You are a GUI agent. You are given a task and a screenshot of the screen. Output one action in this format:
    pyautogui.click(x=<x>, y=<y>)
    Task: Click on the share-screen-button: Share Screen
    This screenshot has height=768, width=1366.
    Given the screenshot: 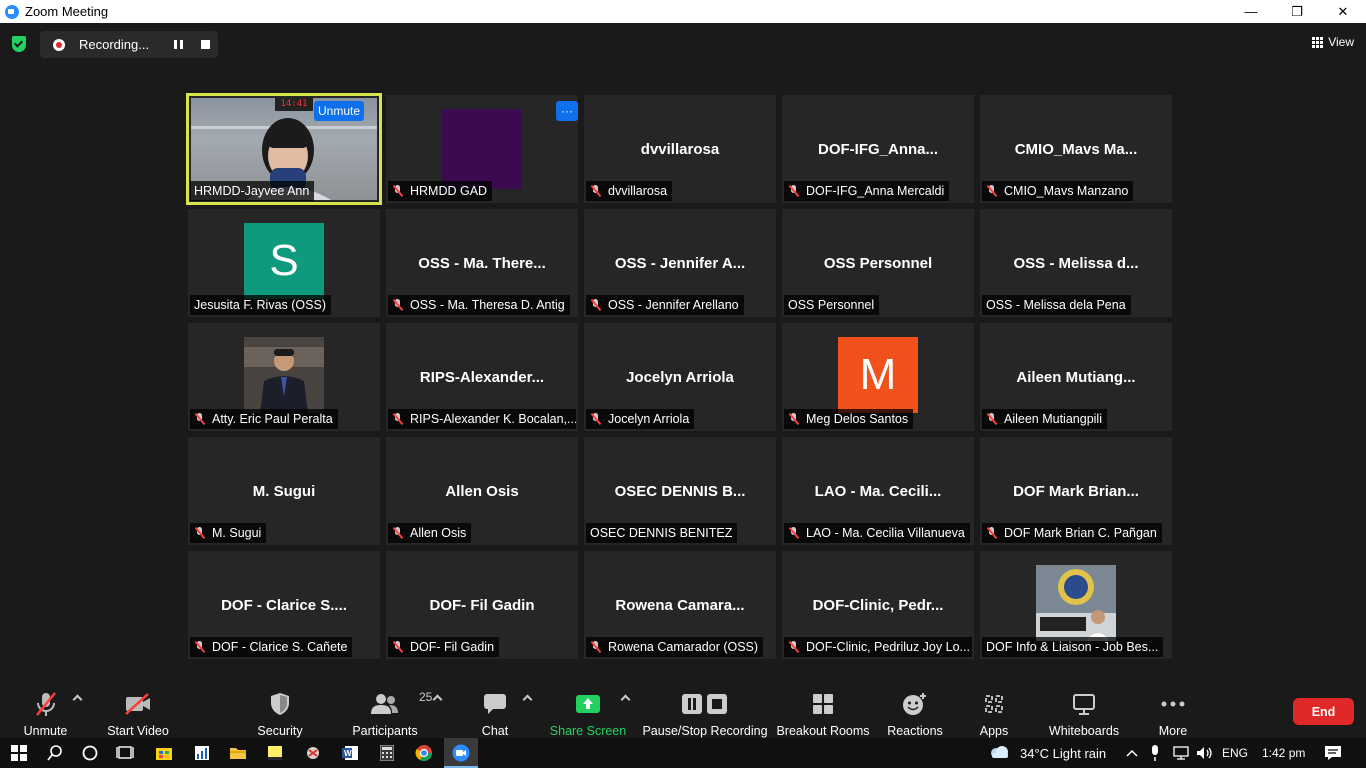 What is the action you would take?
    pyautogui.click(x=588, y=710)
    